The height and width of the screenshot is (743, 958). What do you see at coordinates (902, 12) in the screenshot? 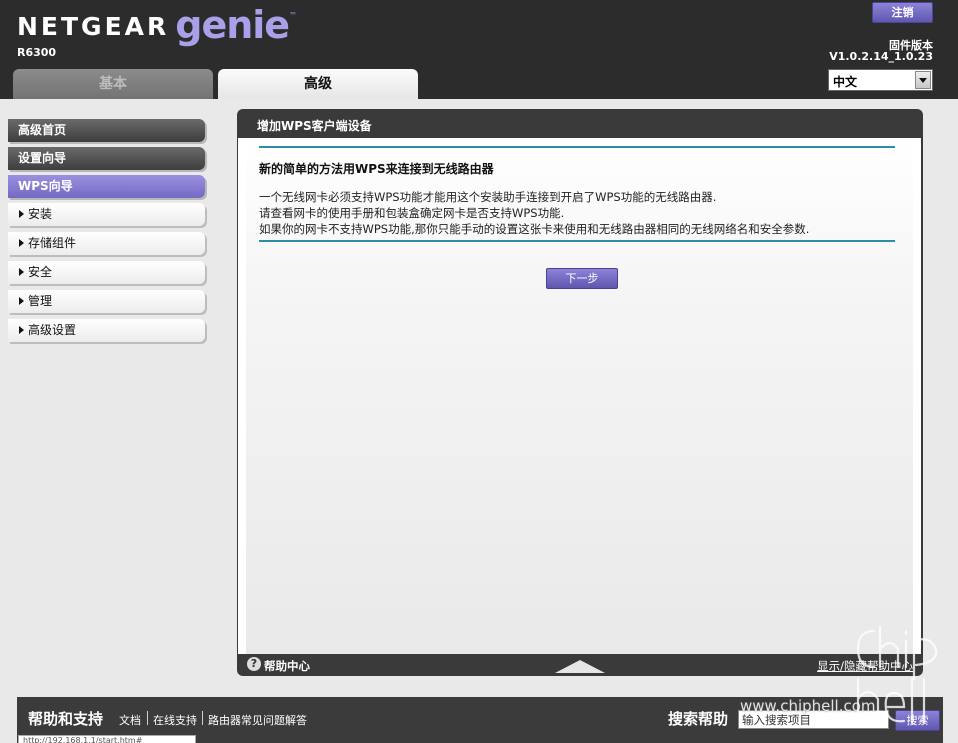
I see `logout-button: 注销` at bounding box center [902, 12].